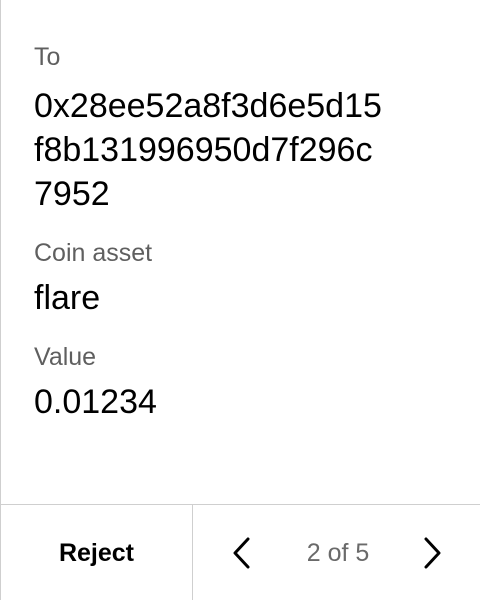 Image resolution: width=480 pixels, height=600 pixels. What do you see at coordinates (243, 553) in the screenshot?
I see `chevron-left-icon` at bounding box center [243, 553].